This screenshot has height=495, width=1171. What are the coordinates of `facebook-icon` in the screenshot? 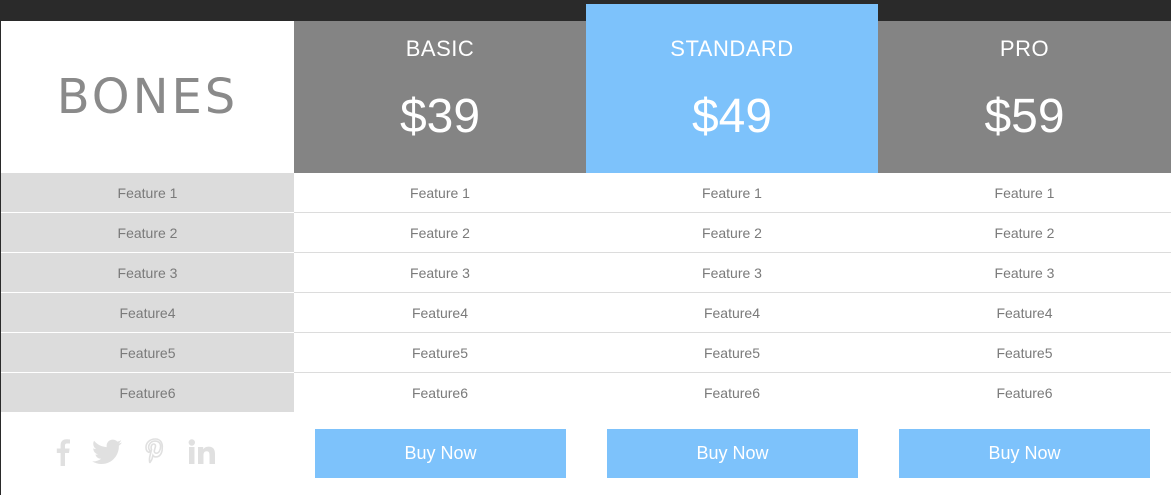 It's located at (63, 452).